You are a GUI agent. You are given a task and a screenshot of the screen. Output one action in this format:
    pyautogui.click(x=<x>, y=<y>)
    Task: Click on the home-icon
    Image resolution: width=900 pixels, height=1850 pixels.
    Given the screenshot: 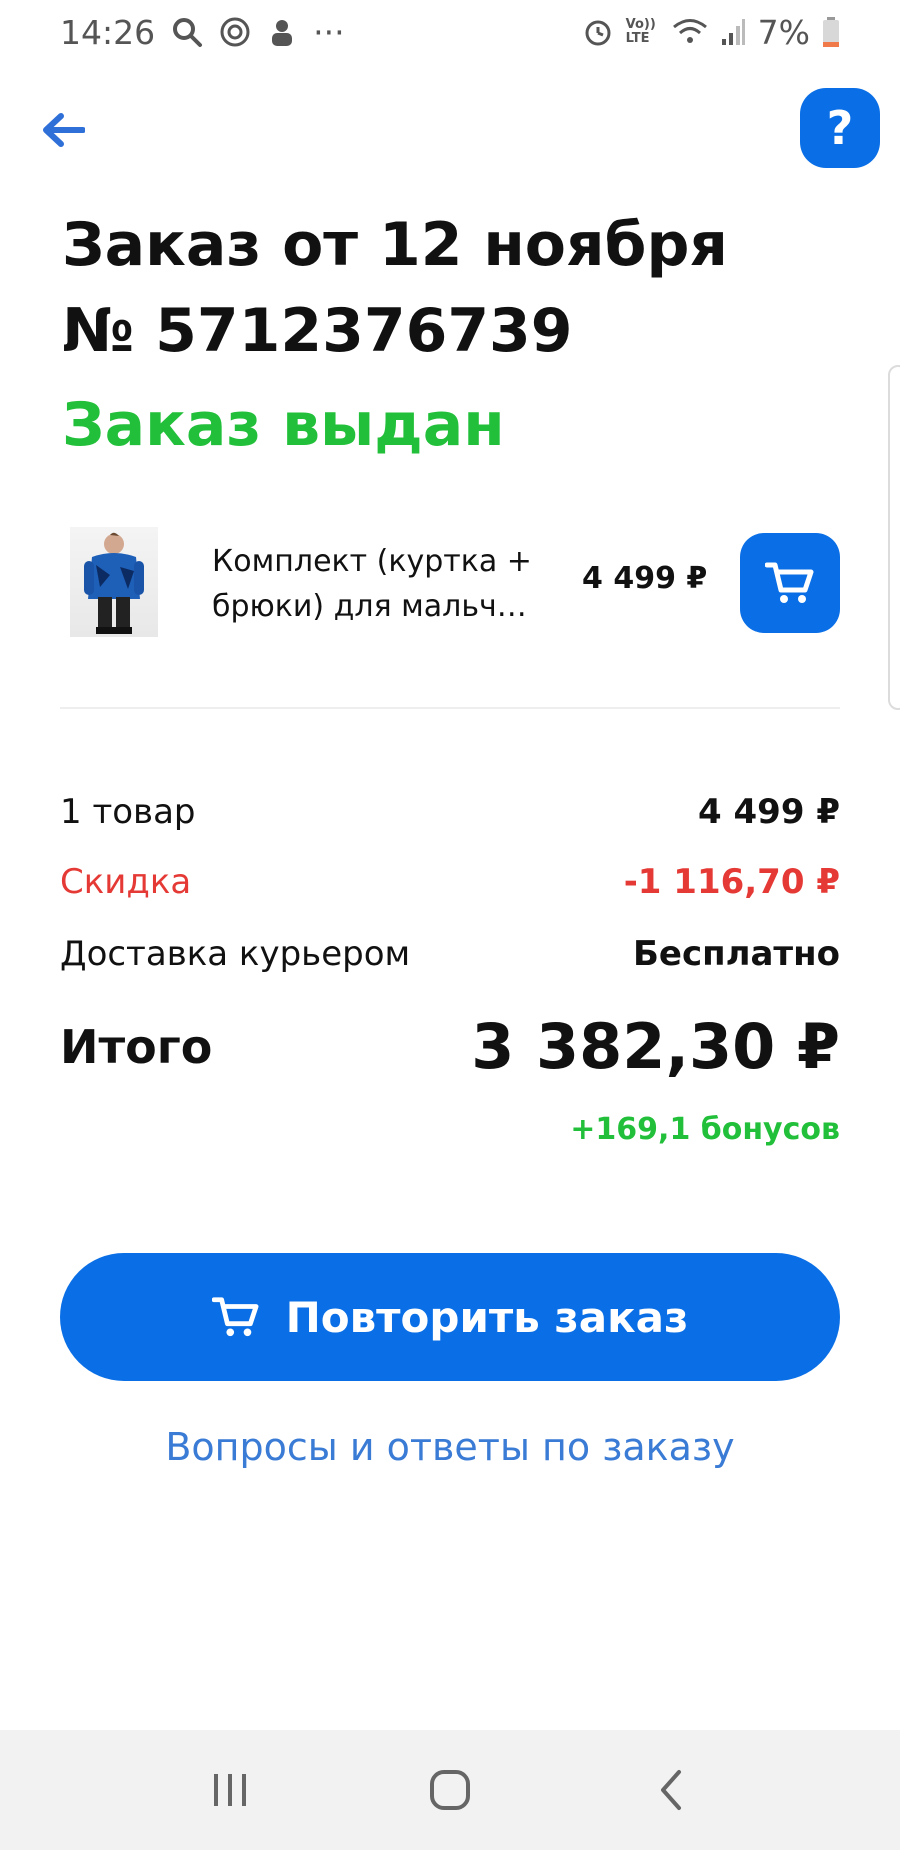 What is the action you would take?
    pyautogui.click(x=450, y=1790)
    